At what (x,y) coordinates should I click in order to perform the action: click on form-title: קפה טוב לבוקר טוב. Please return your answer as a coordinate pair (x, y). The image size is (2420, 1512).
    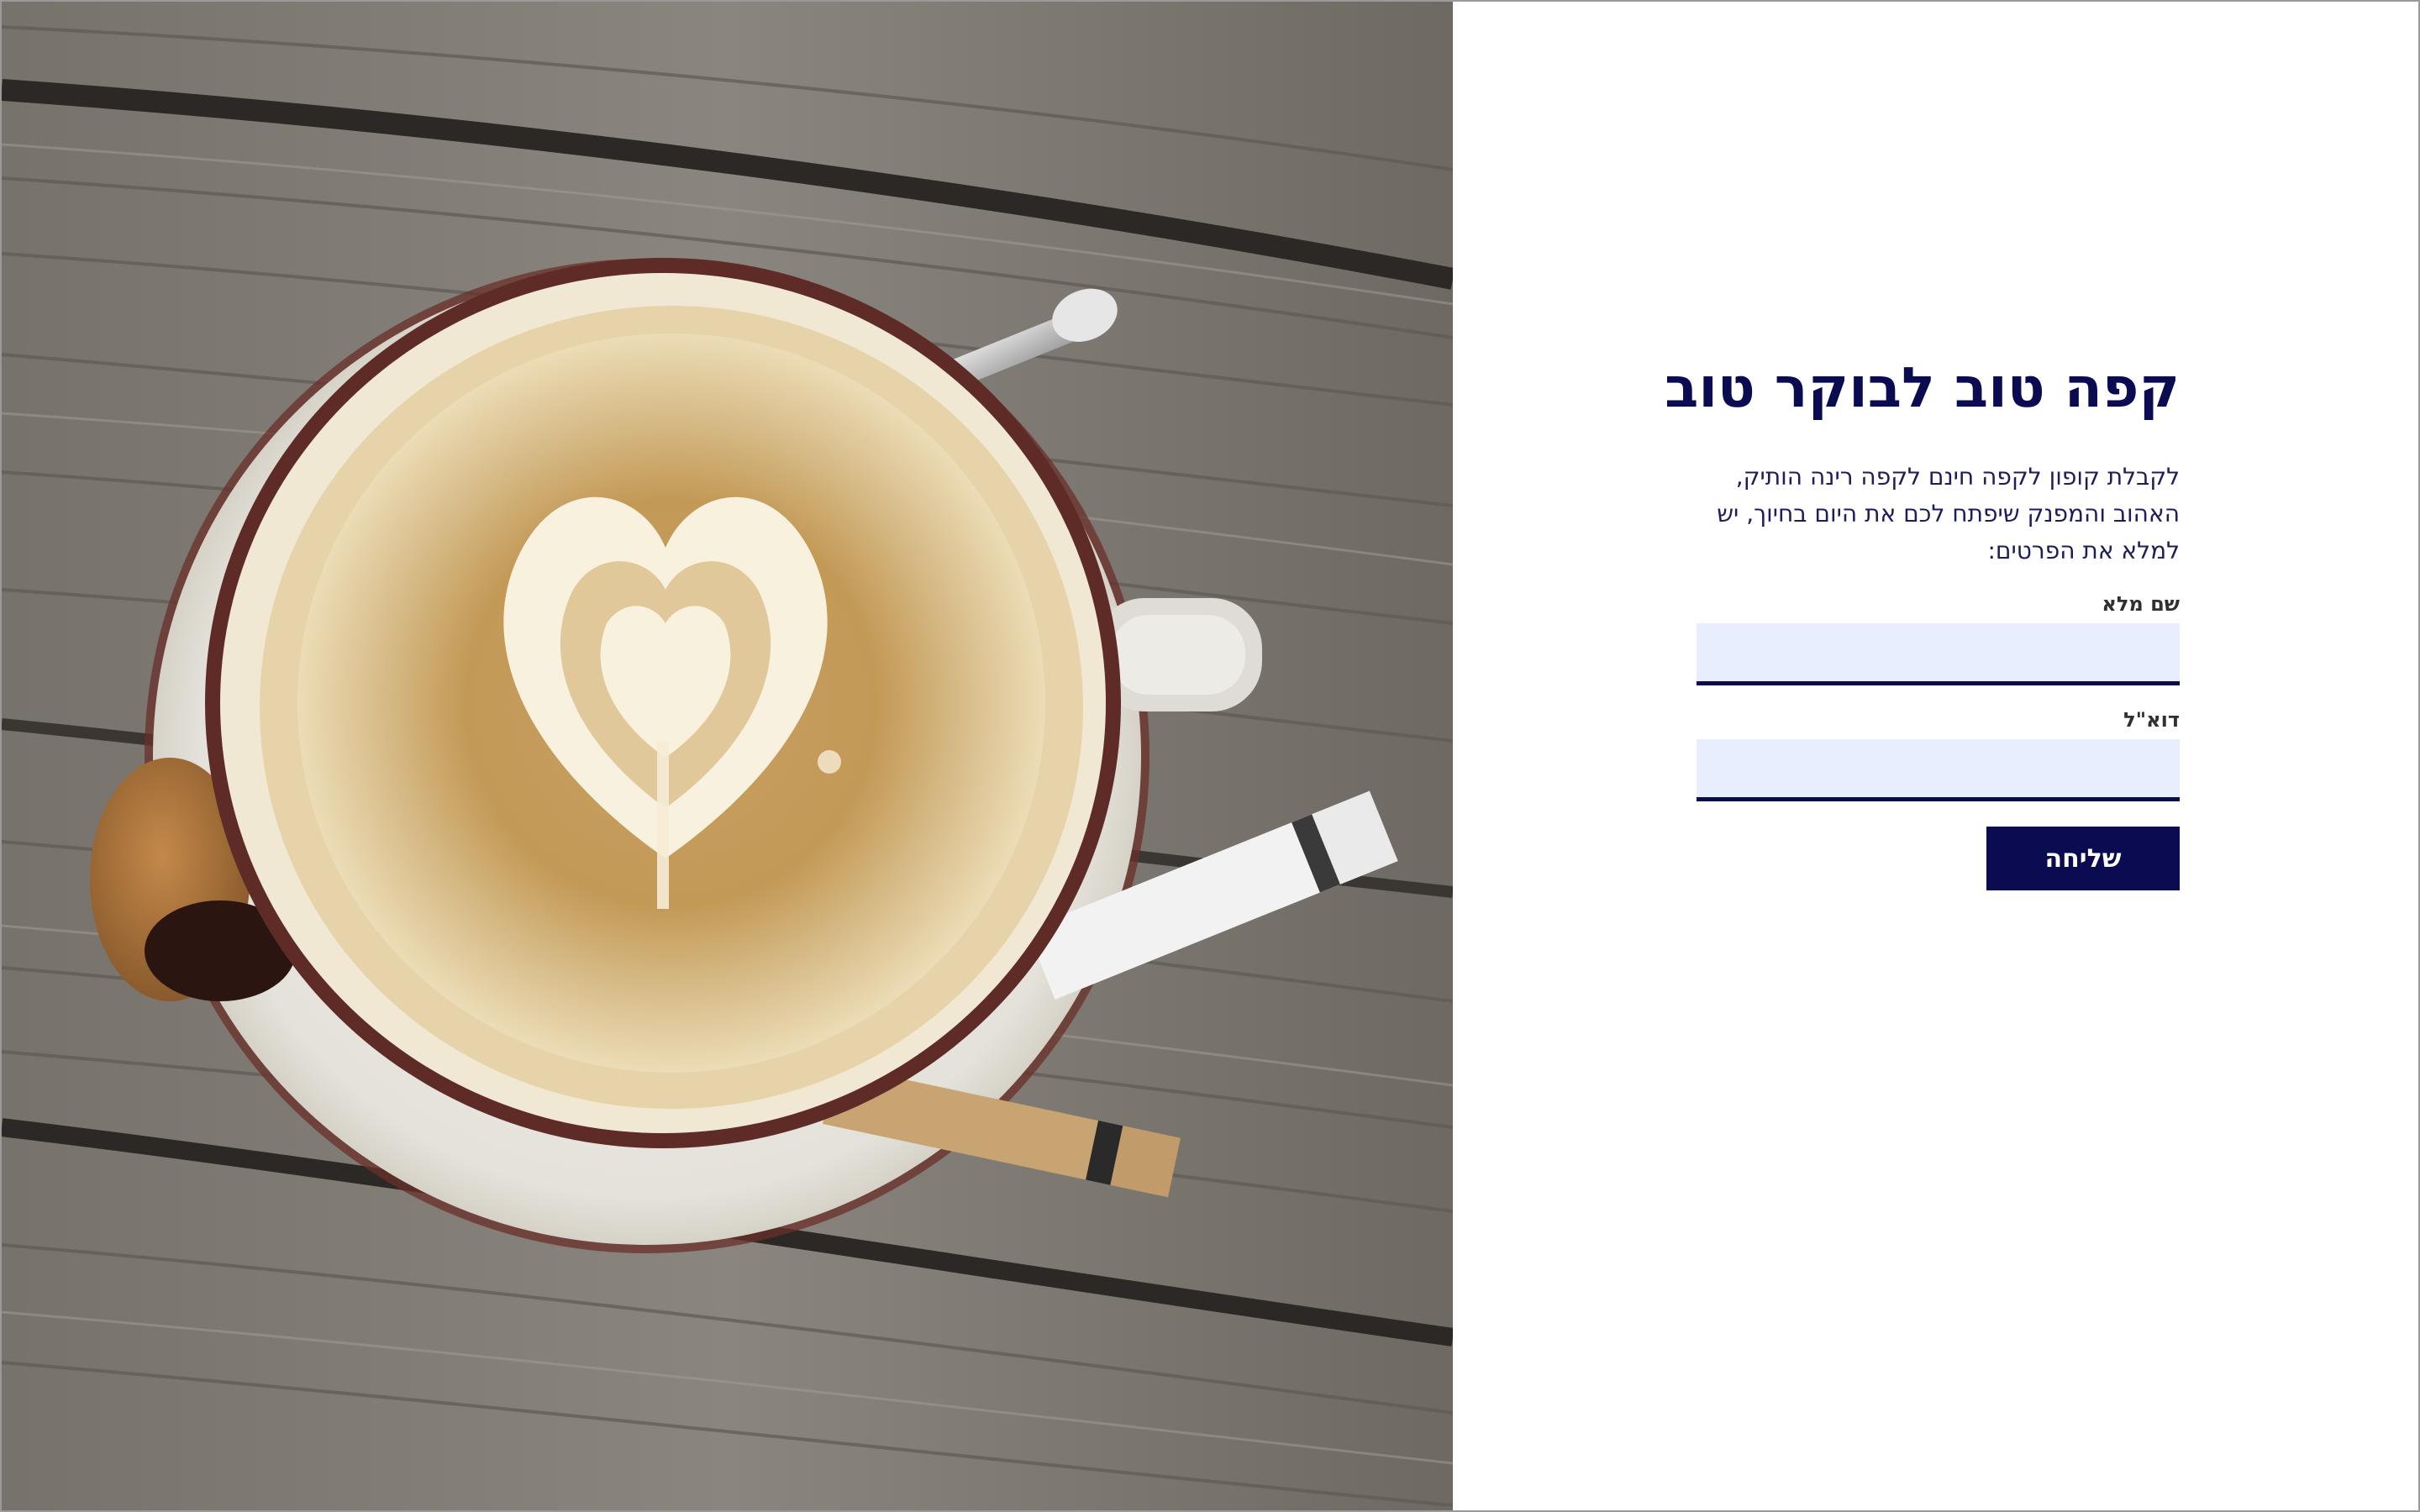
    Looking at the image, I should click on (1922, 387).